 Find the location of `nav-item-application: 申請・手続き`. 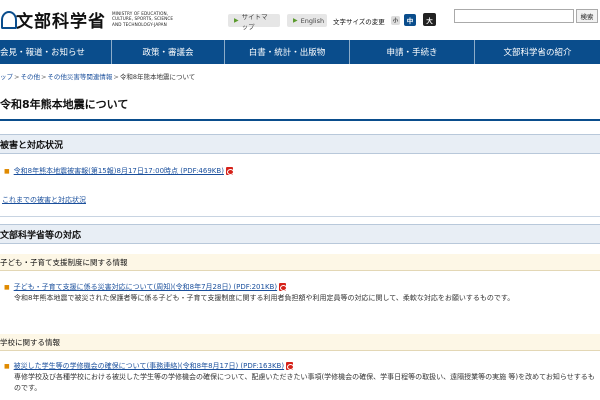

nav-item-application: 申請・手続き is located at coordinates (412, 52).